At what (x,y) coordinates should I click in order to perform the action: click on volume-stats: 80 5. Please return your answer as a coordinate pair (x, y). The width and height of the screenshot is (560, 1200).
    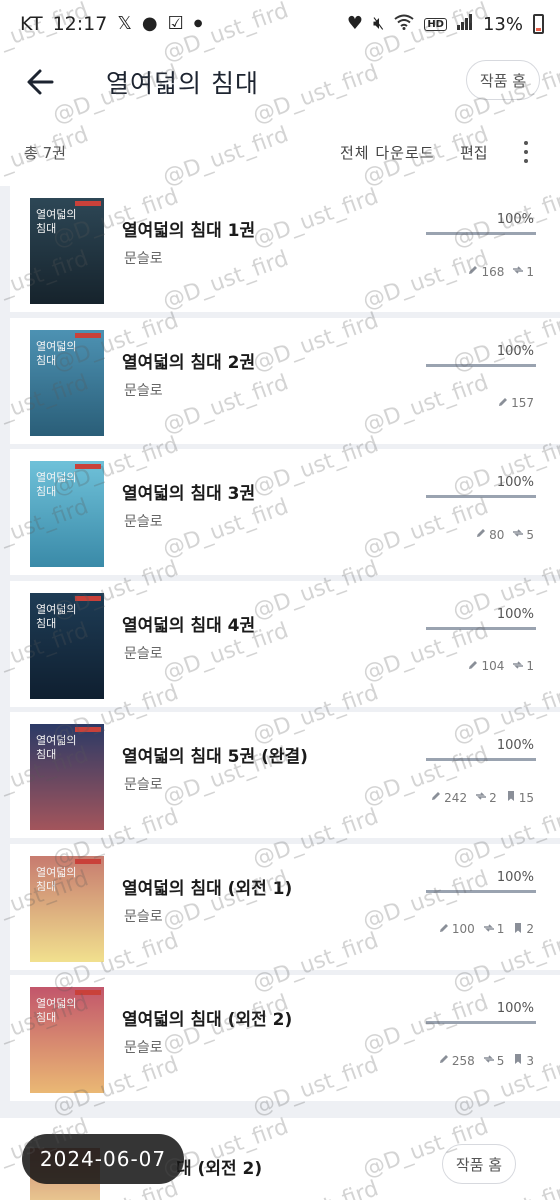
    Looking at the image, I should click on (504, 534).